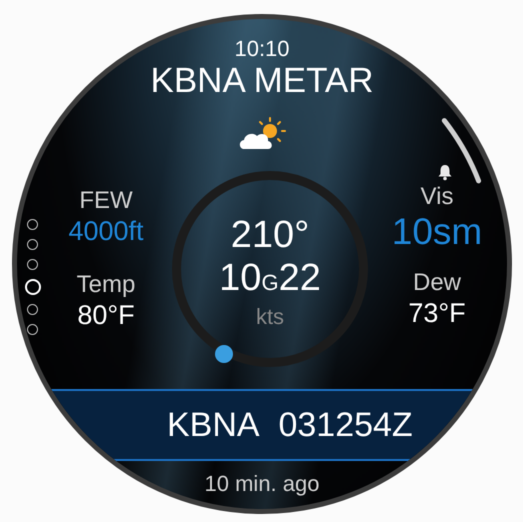 The image size is (523, 522). I want to click on temperature-label: Temp, so click(106, 285).